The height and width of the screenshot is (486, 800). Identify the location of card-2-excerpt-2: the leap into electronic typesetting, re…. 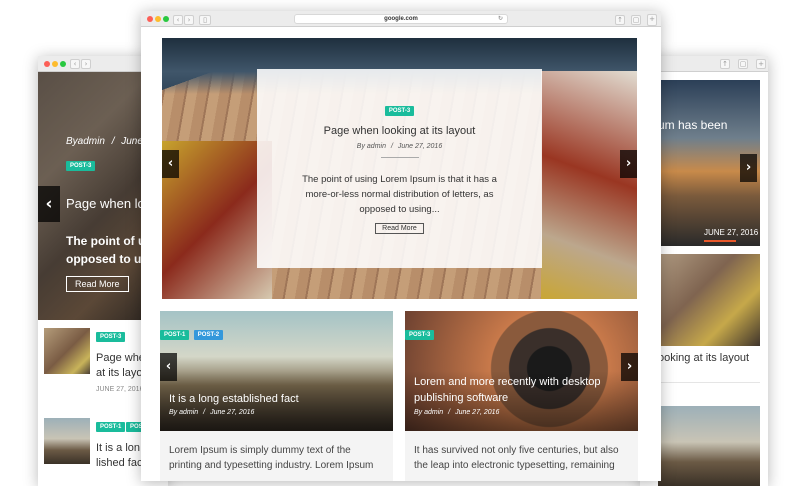
(514, 465).